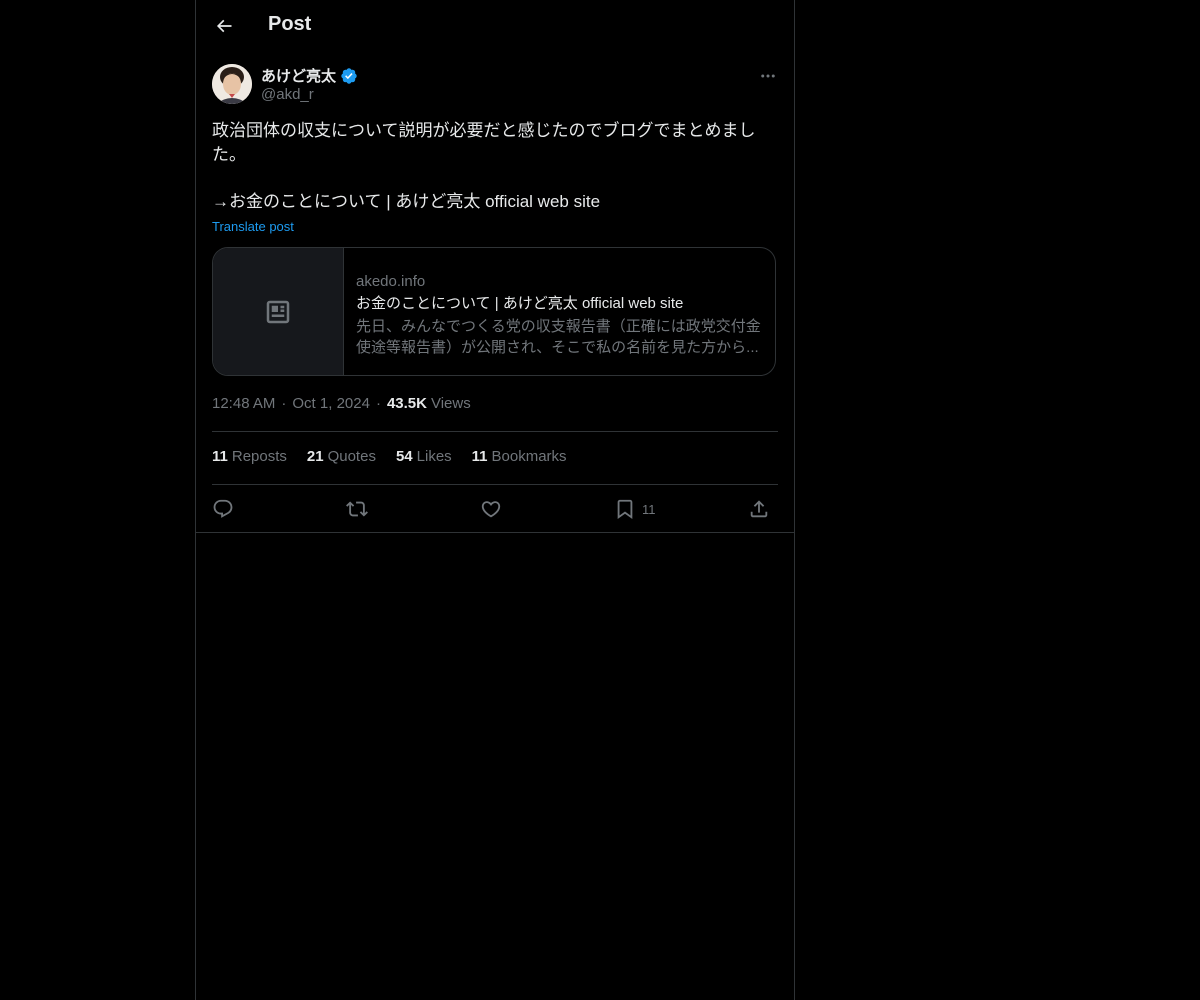 Image resolution: width=1200 pixels, height=1000 pixels. Describe the element at coordinates (351, 456) in the screenshot. I see `quotes-label: Quotes` at that location.